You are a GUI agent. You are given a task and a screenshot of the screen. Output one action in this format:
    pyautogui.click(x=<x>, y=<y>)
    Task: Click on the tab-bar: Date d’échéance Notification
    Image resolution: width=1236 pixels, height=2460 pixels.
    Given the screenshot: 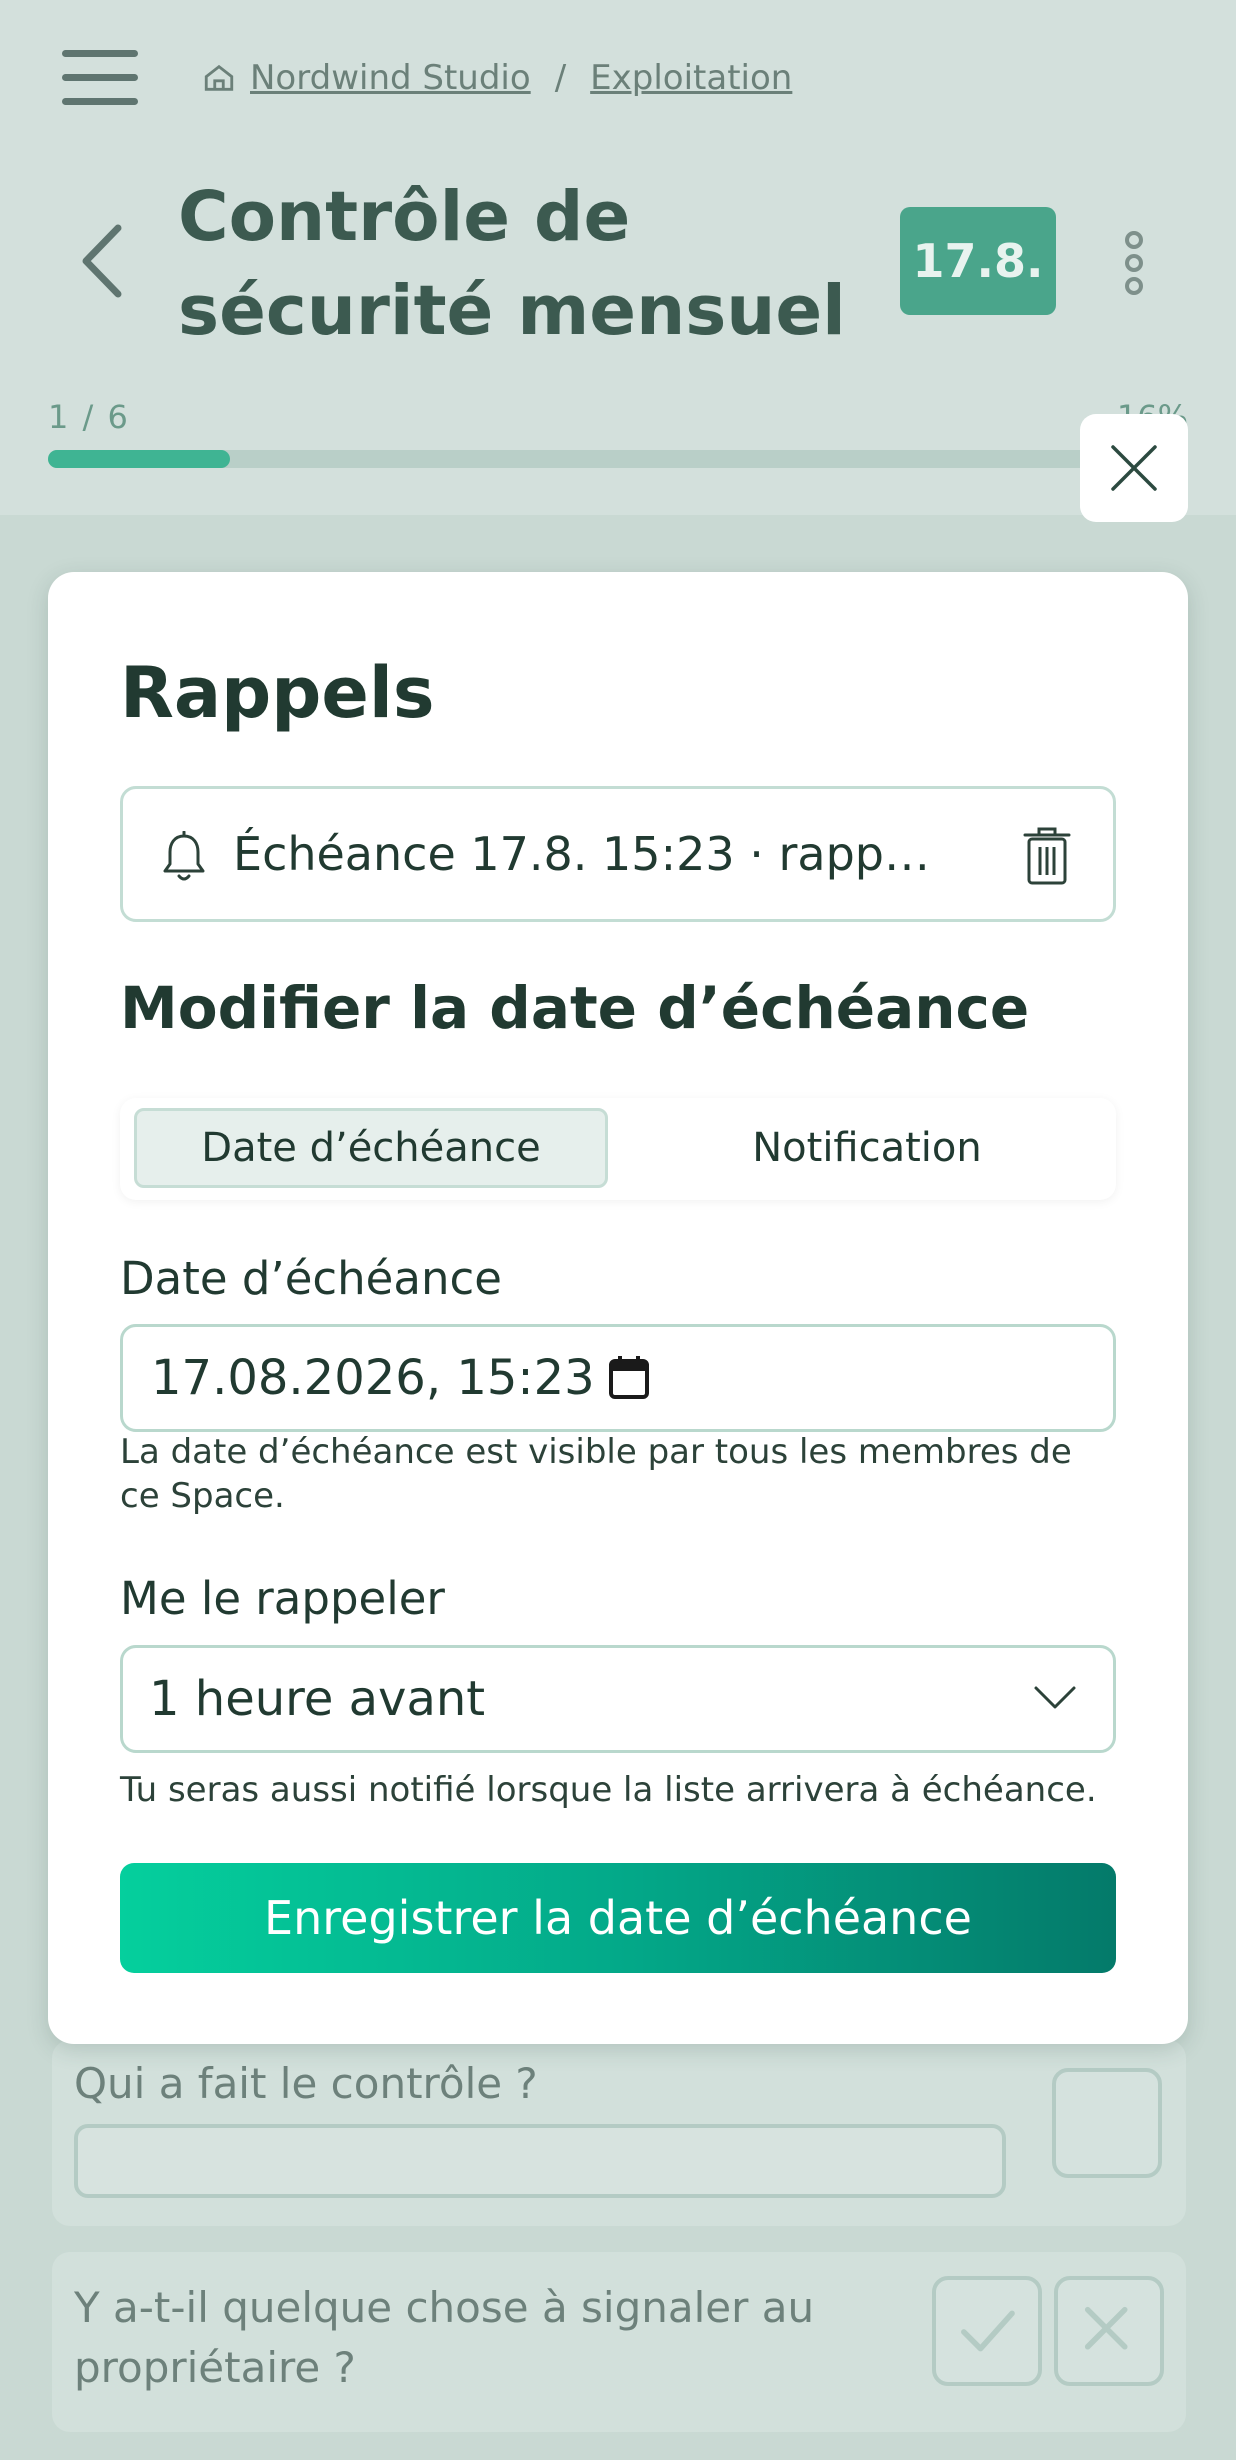 What is the action you would take?
    pyautogui.click(x=618, y=1149)
    